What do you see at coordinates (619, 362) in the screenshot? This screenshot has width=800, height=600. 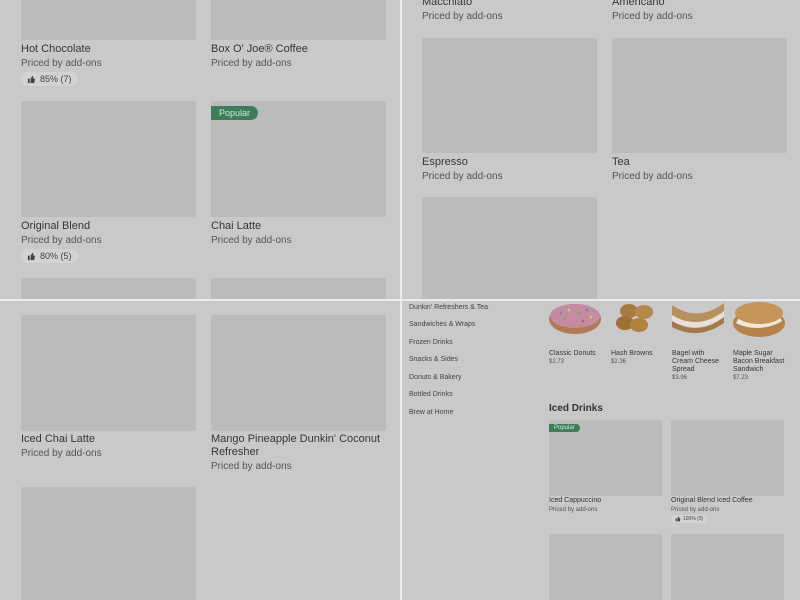 I see `item-price: $2.36` at bounding box center [619, 362].